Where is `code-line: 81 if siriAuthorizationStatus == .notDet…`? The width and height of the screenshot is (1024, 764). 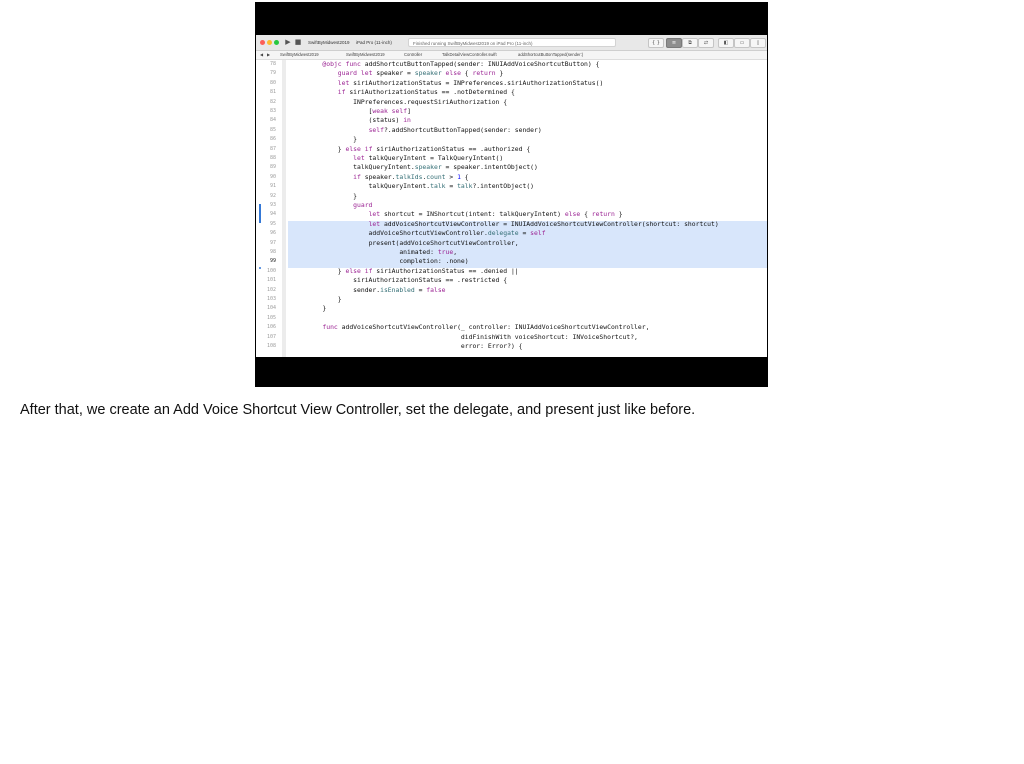 code-line: 81 if siriAuthorizationStatus == .notDet… is located at coordinates (511, 92).